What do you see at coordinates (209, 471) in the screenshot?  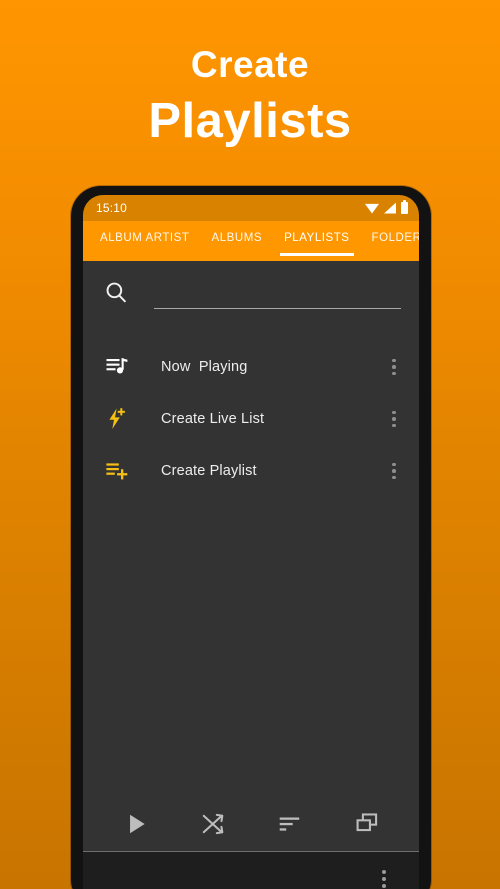 I see `list-item-label: Create Playlist` at bounding box center [209, 471].